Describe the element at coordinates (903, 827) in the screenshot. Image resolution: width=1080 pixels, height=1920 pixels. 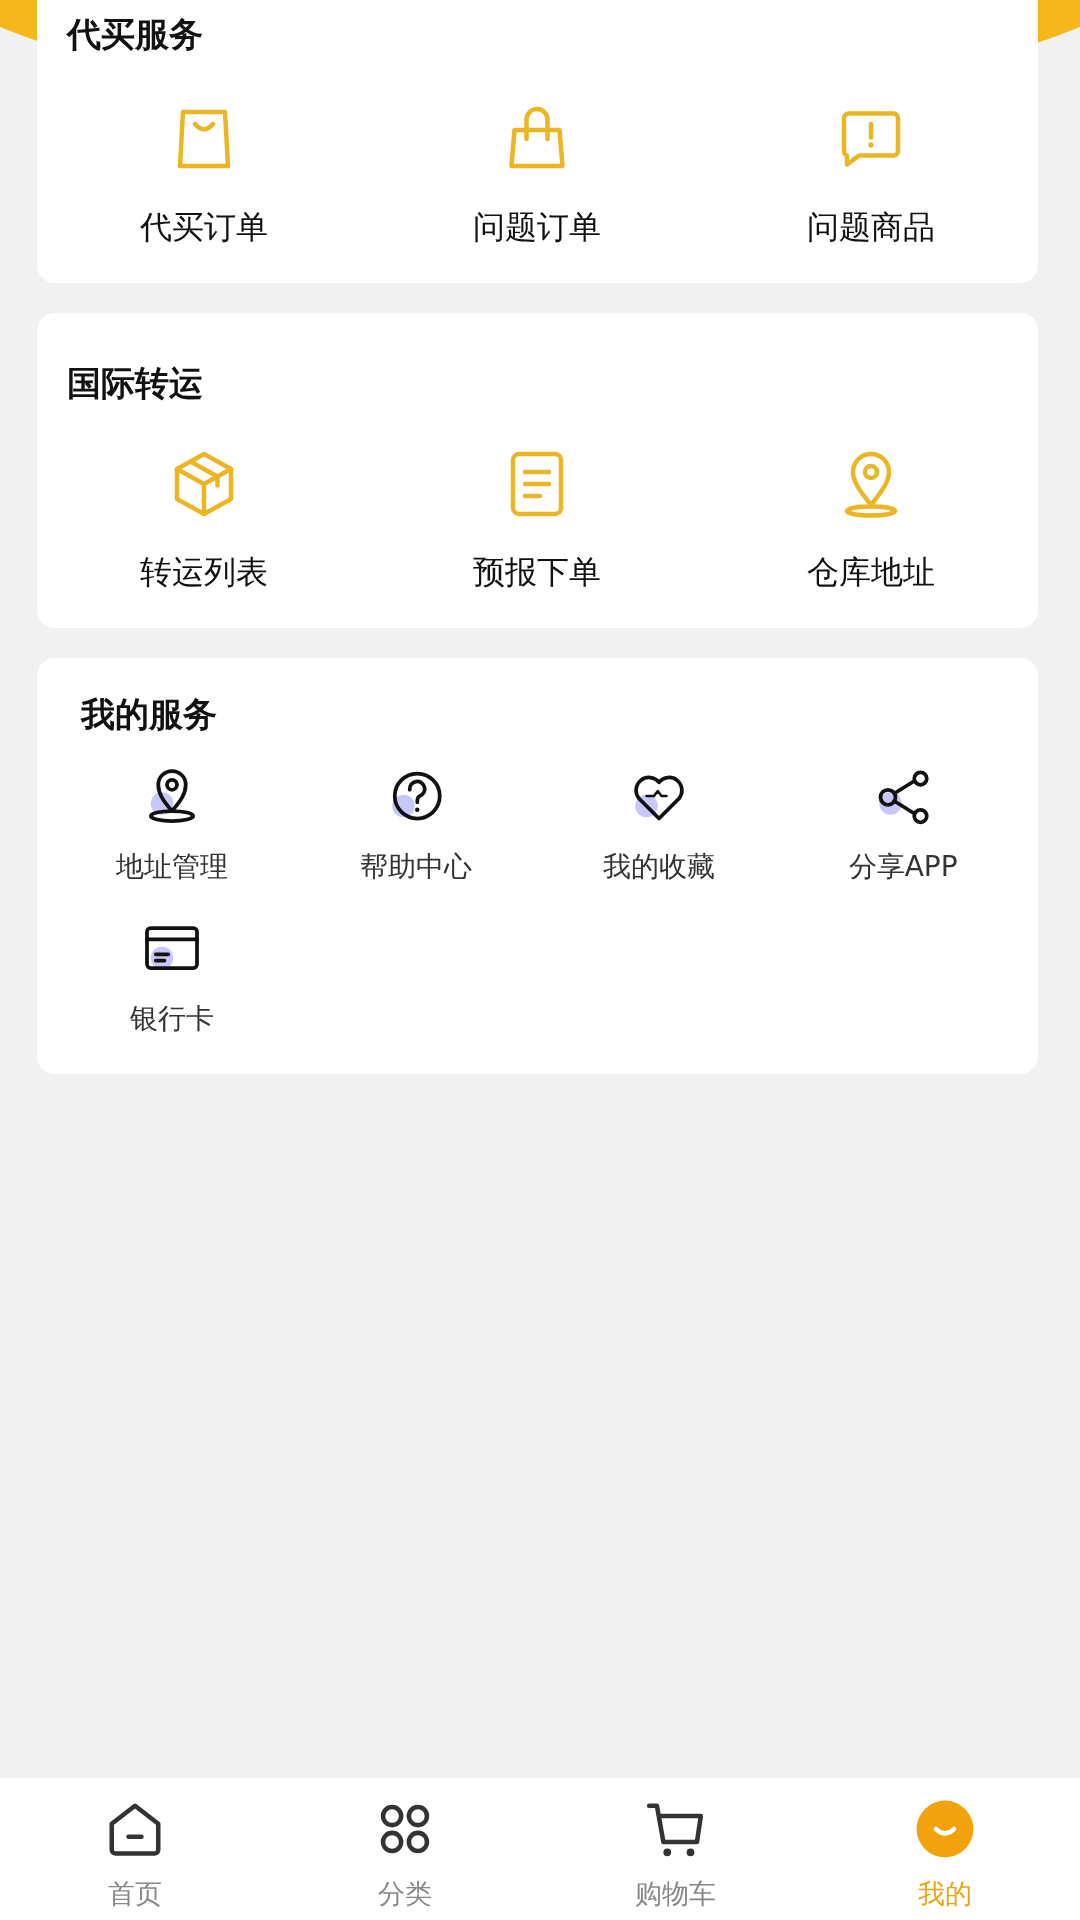
I see `service-item: 分享APP` at that location.